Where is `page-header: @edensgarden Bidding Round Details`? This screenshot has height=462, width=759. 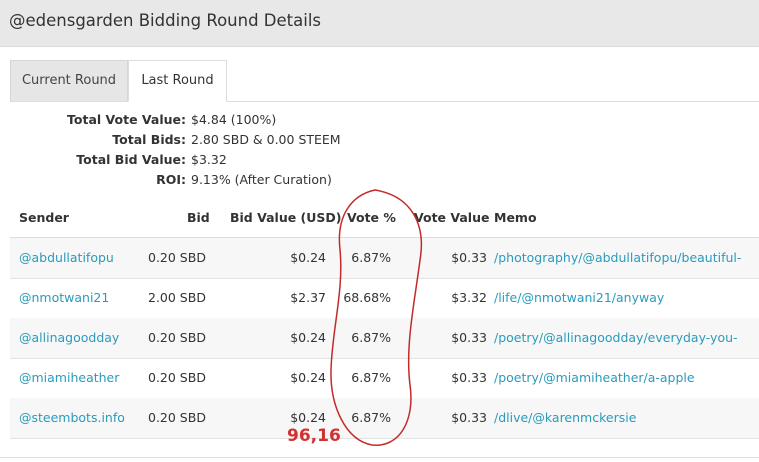 page-header: @edensgarden Bidding Round Details is located at coordinates (379, 23).